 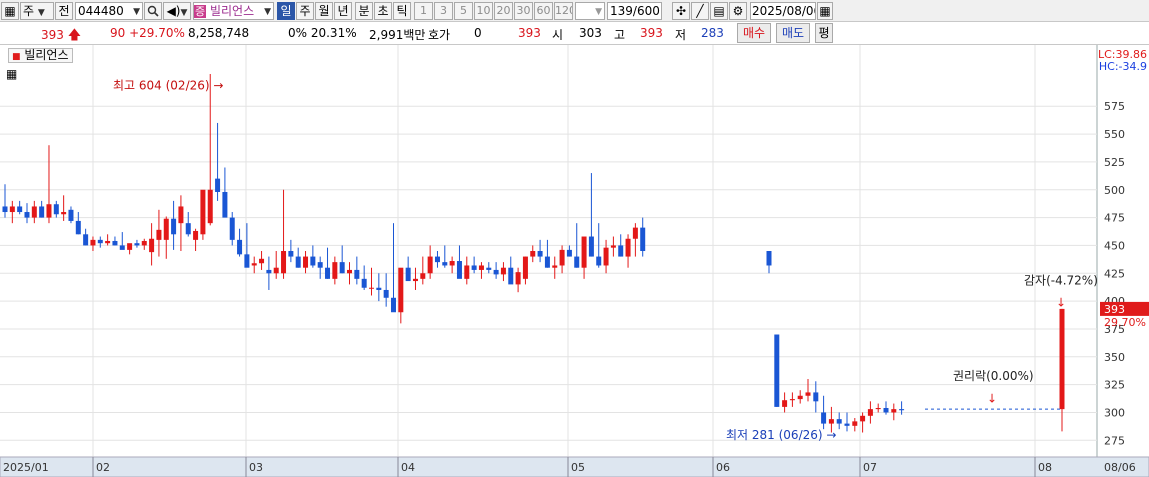 I want to click on market-type-select: 주 ▼, so click(x=37, y=11).